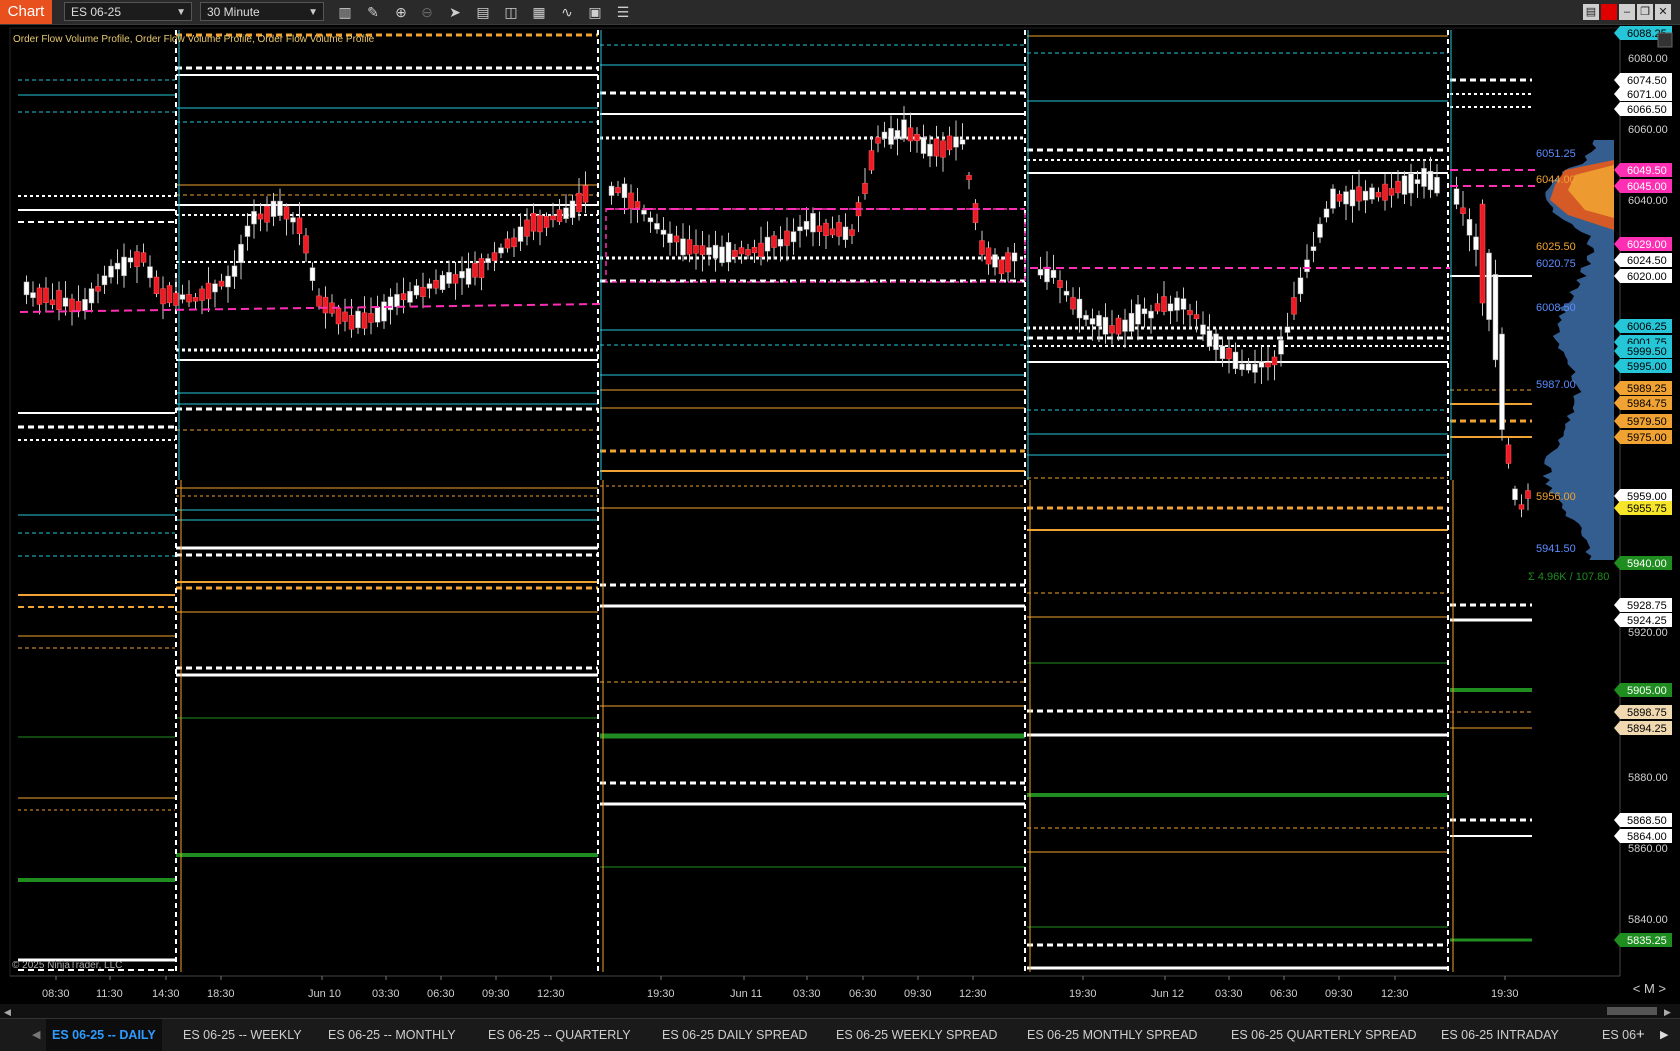 The image size is (1680, 1051). What do you see at coordinates (1664, 1034) in the screenshot?
I see `tabs-right-icon: ▶` at bounding box center [1664, 1034].